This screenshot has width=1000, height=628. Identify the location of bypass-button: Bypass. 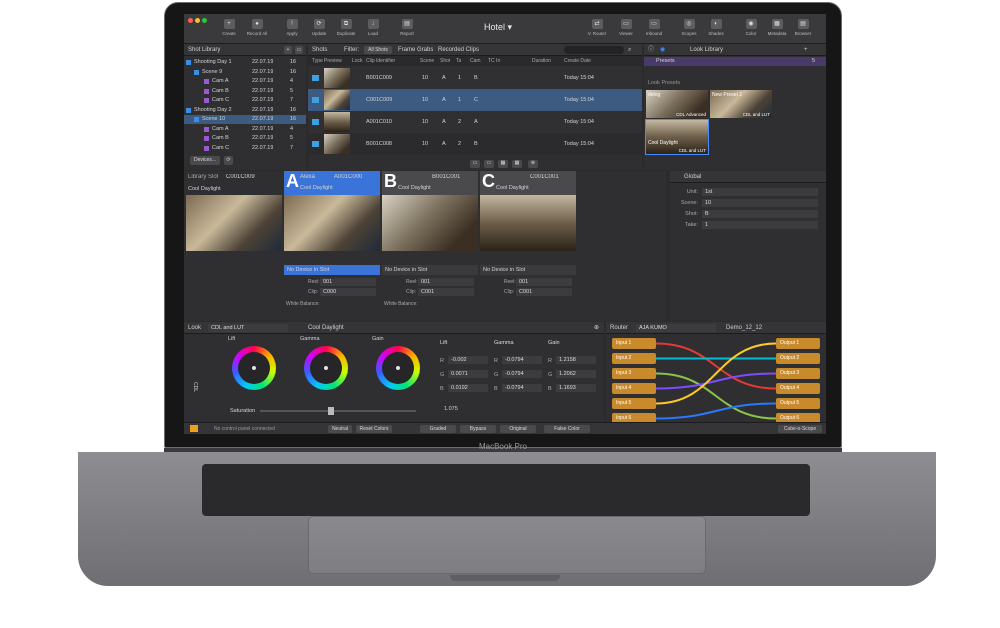
(478, 429).